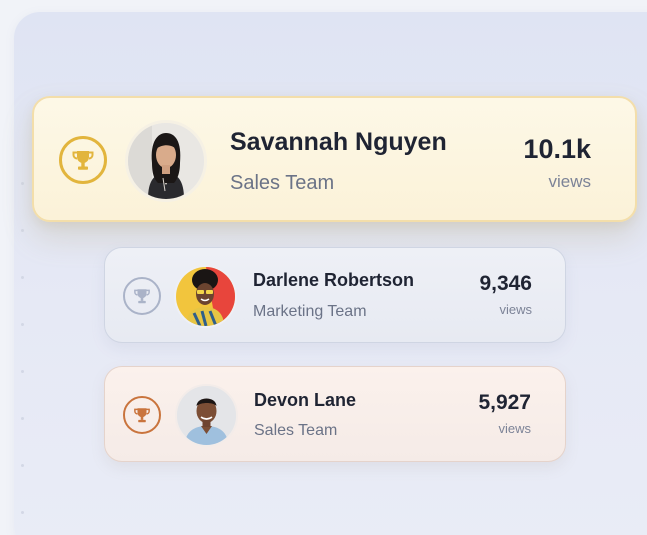  Describe the element at coordinates (142, 415) in the screenshot. I see `trophy-bronze-icon` at that location.